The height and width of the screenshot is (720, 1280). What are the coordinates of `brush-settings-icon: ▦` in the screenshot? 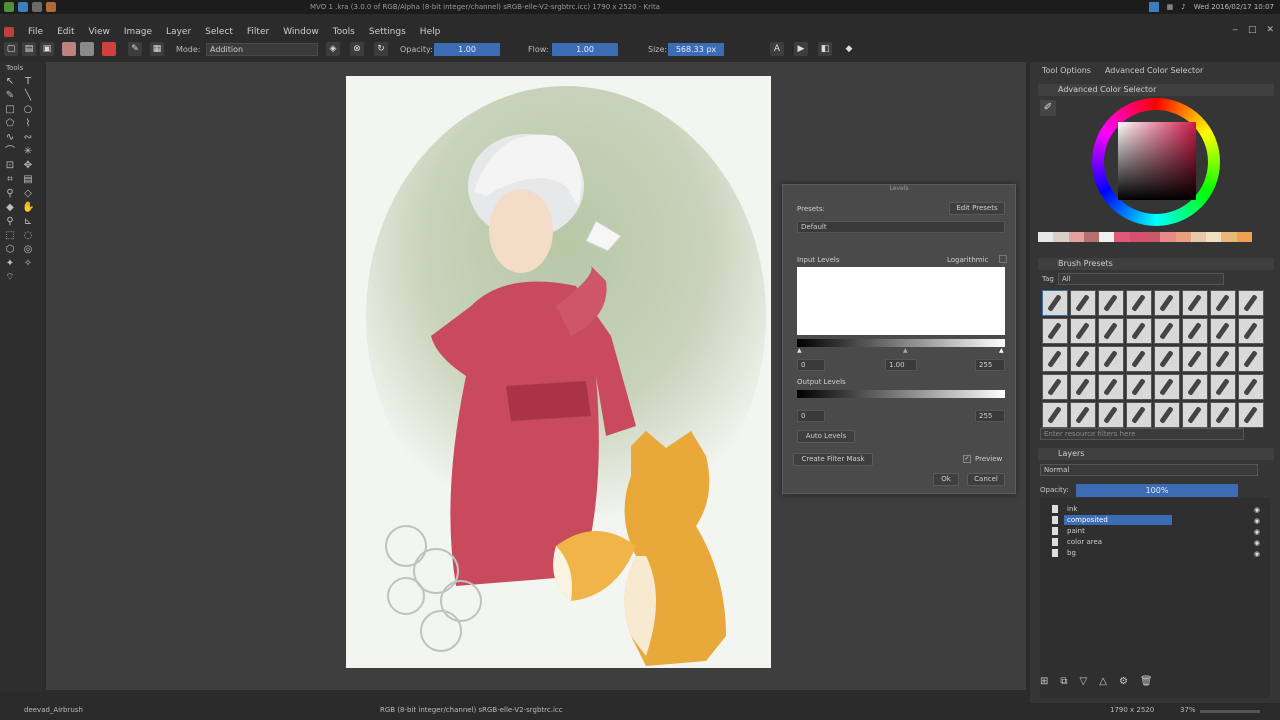 It's located at (157, 49).